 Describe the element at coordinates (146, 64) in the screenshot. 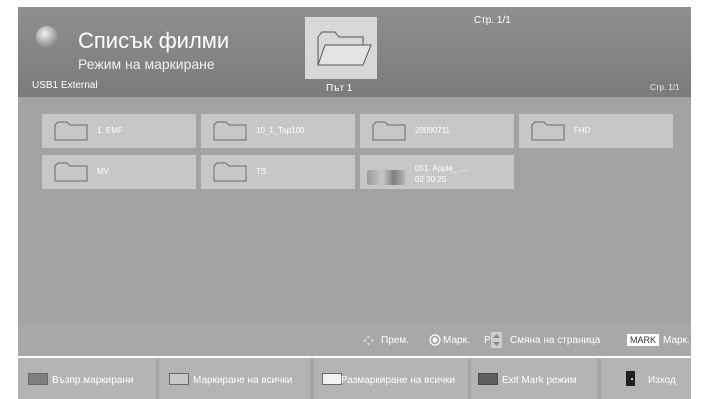

I see `mode-label: Режим на маркиране` at that location.